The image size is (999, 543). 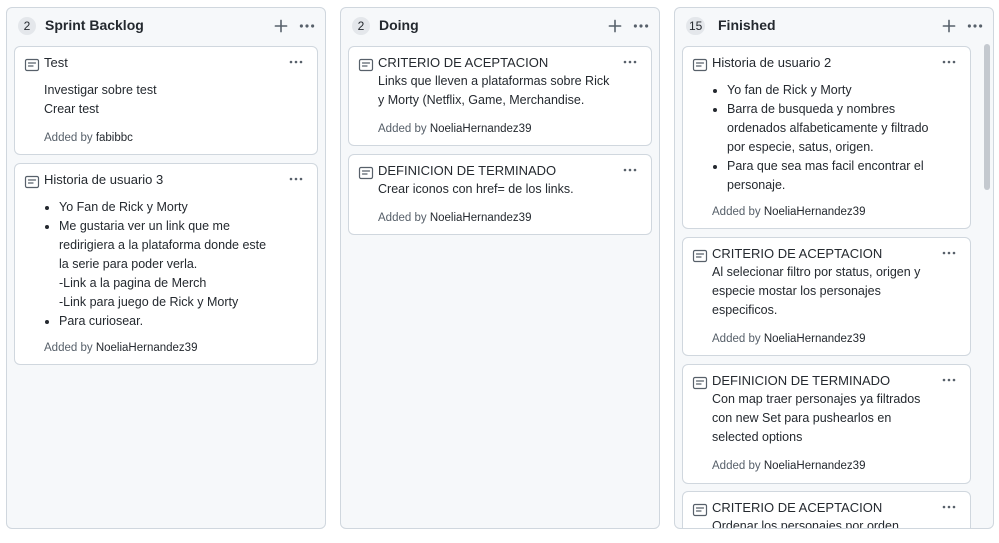 I want to click on column-header: 2 Doing, so click(x=500, y=25).